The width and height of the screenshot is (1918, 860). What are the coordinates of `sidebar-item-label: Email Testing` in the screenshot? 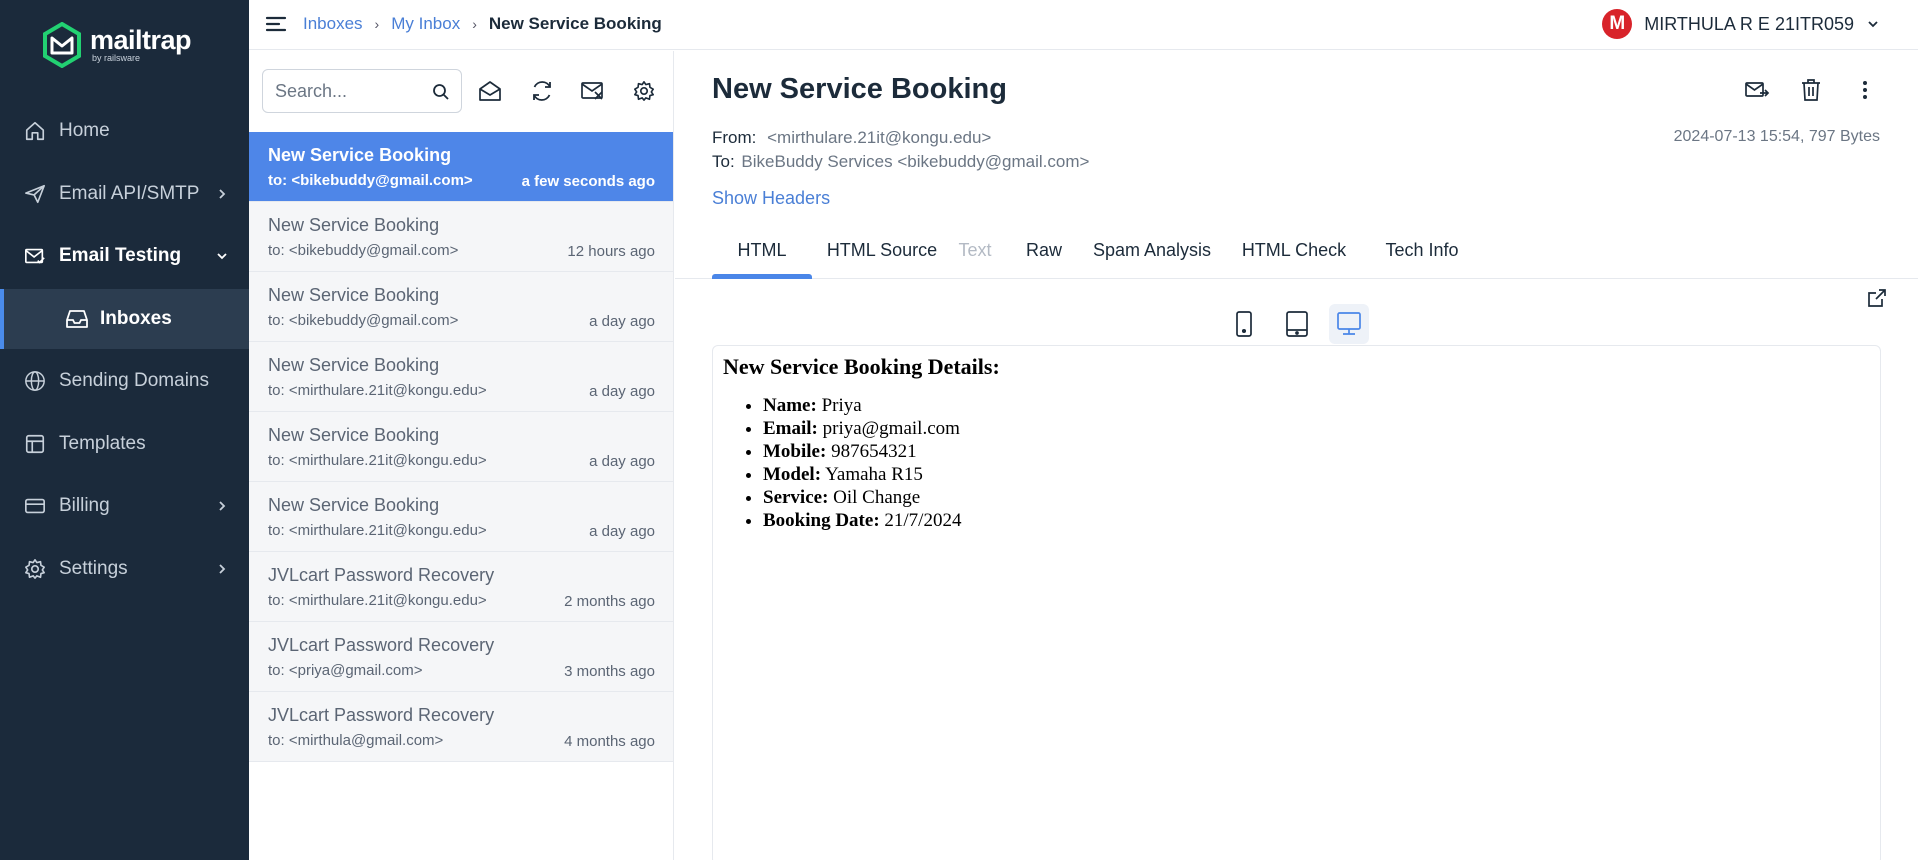 It's located at (120, 255).